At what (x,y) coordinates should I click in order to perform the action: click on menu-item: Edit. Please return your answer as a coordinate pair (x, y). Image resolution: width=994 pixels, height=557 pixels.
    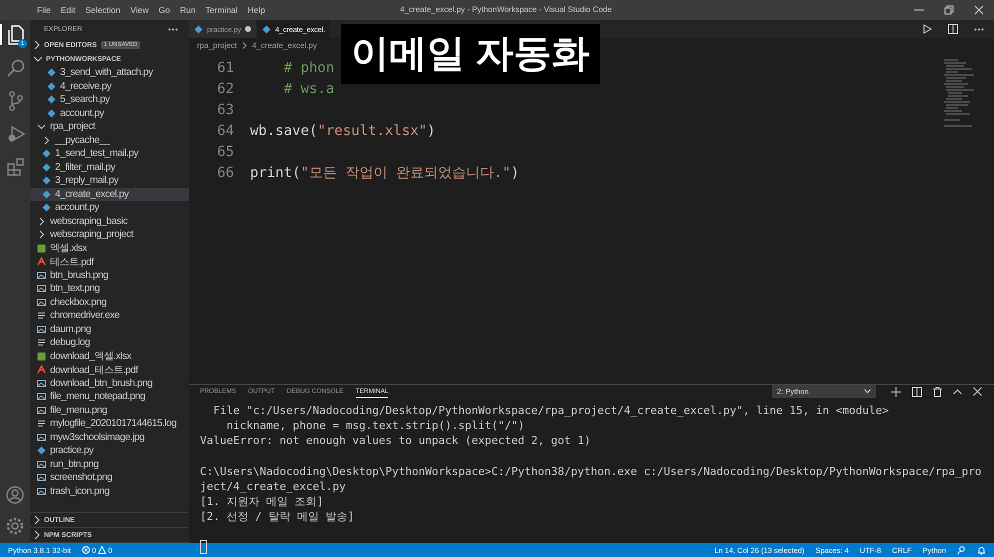
    Looking at the image, I should click on (68, 10).